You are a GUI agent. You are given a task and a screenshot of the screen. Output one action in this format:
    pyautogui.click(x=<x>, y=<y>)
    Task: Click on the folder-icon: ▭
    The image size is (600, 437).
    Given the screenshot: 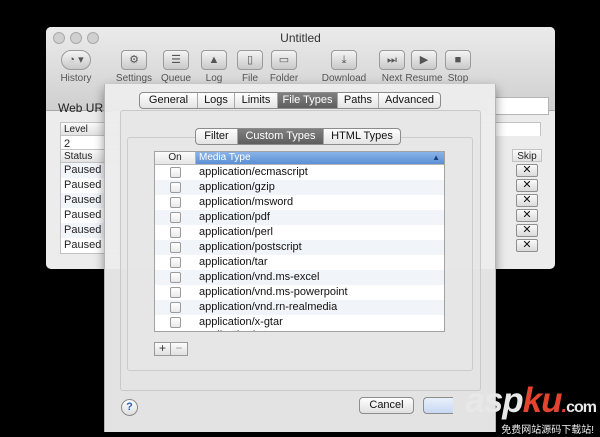 What is the action you would take?
    pyautogui.click(x=284, y=60)
    